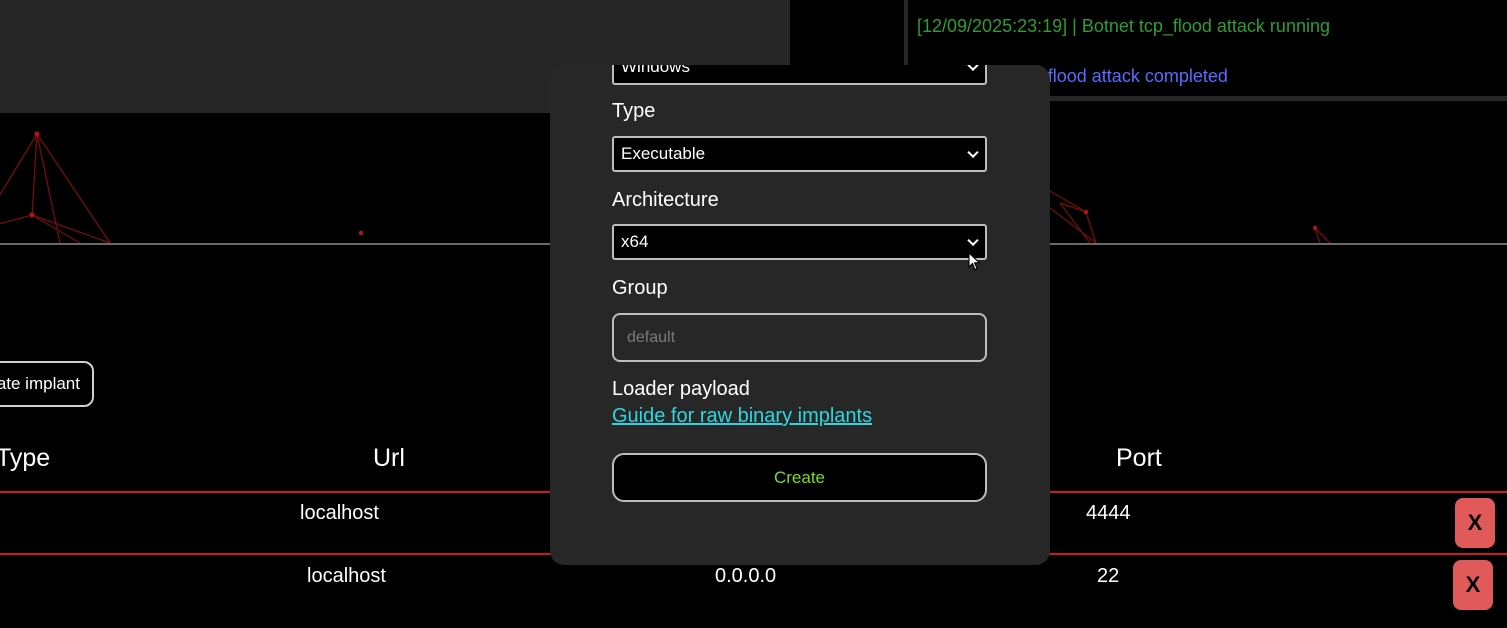 This screenshot has width=1507, height=628. I want to click on type-select: Executable, so click(799, 154).